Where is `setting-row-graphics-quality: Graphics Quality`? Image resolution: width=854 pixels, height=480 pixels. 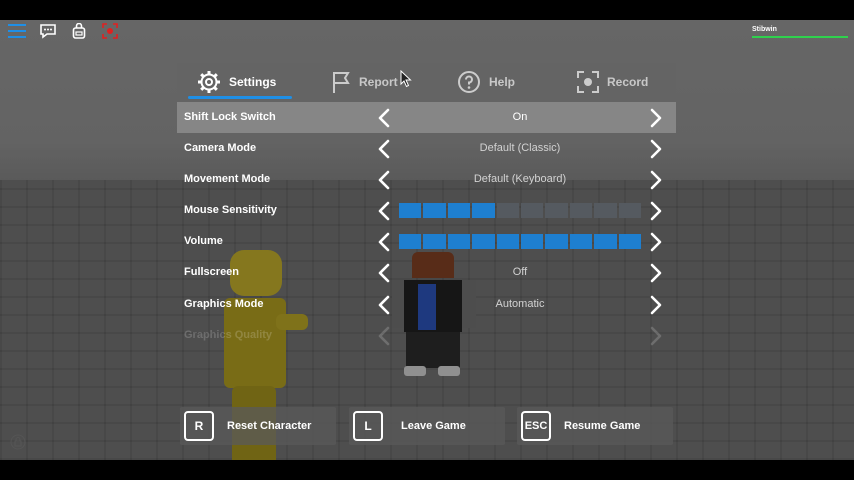
setting-row-graphics-quality: Graphics Quality is located at coordinates (426, 335).